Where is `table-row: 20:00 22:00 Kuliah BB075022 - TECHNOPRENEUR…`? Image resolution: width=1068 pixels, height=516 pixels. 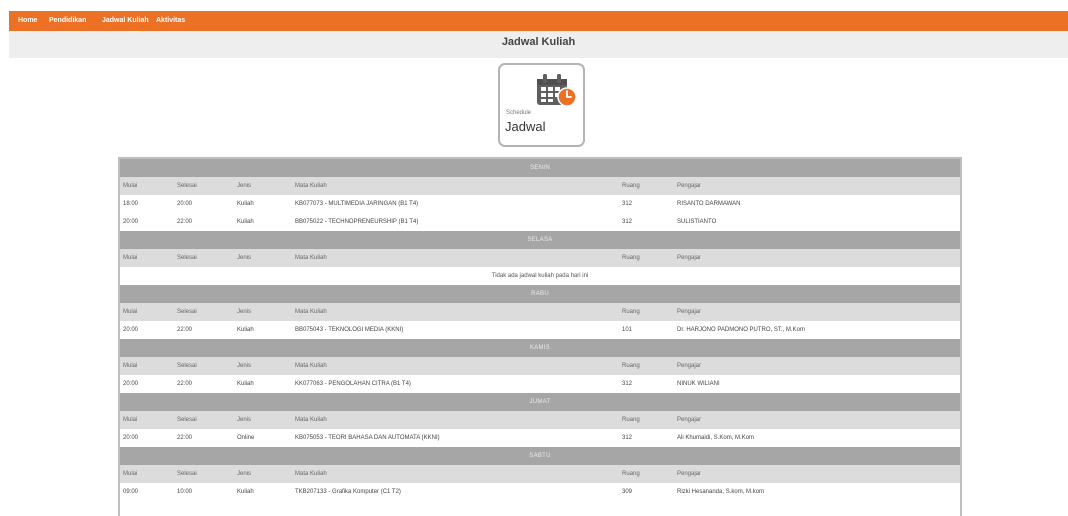
table-row: 20:00 22:00 Kuliah BB075022 - TECHNOPRENEUR… is located at coordinates (540, 222).